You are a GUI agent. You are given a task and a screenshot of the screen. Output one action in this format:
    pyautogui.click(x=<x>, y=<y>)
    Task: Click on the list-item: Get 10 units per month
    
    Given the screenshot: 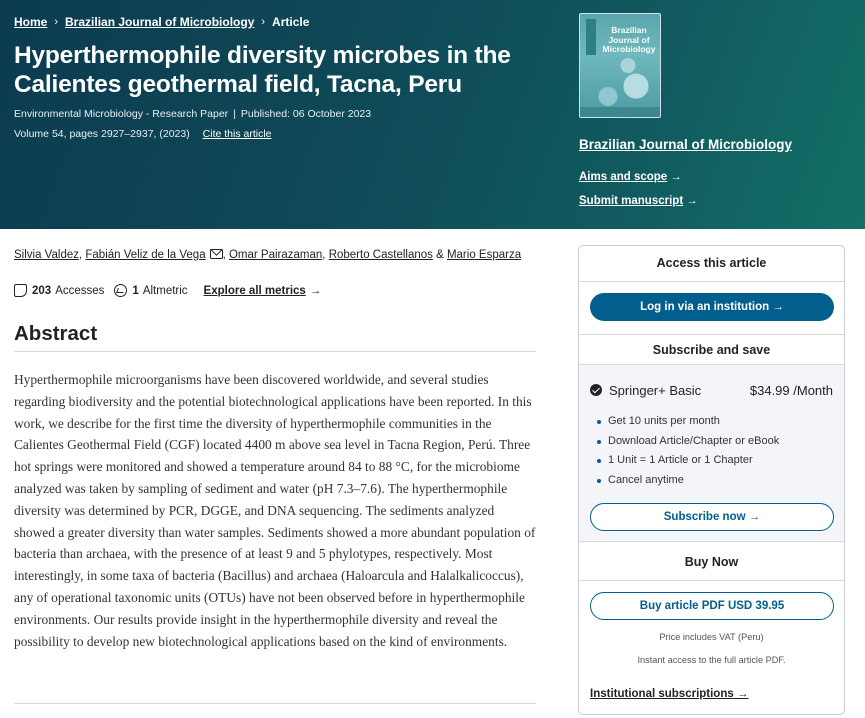 What is the action you would take?
    pyautogui.click(x=688, y=425)
    